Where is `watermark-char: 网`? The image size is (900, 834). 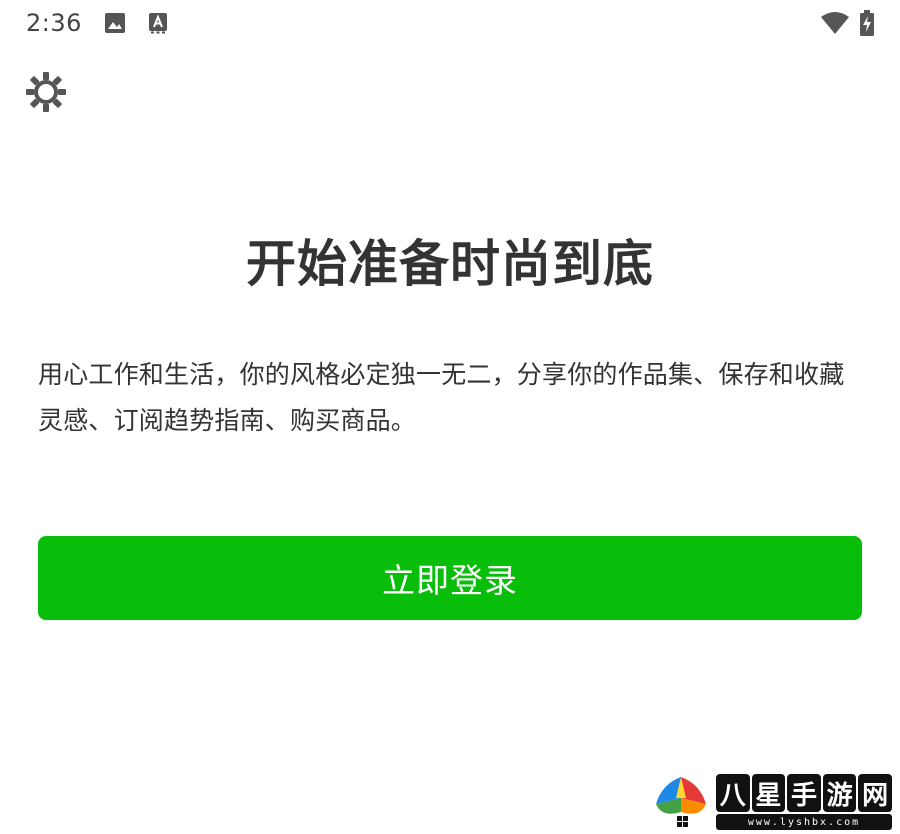
watermark-char: 网 is located at coordinates (875, 793).